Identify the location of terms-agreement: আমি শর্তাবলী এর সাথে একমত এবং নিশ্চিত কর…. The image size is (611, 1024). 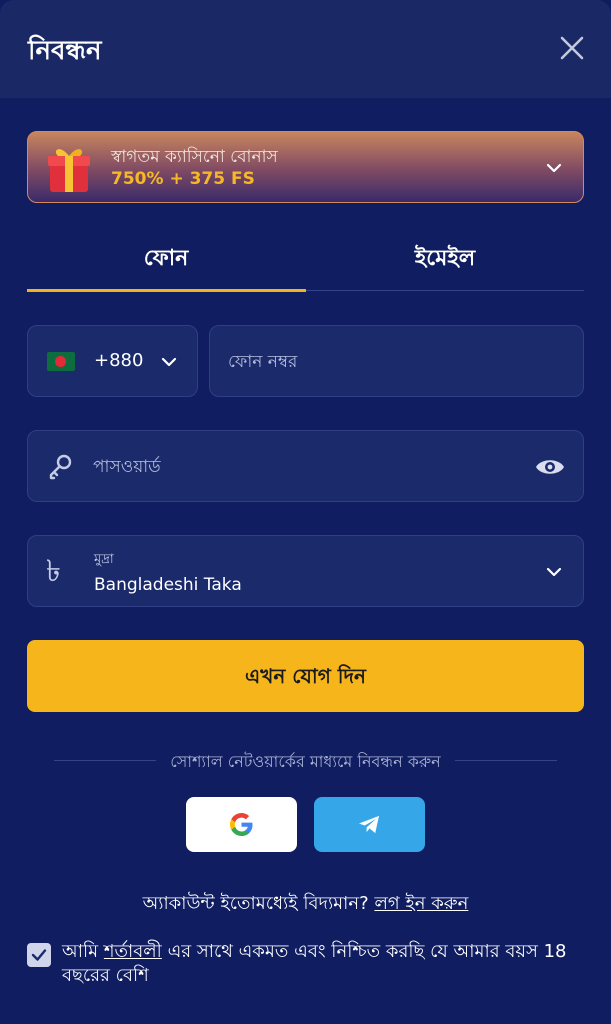
(305, 970).